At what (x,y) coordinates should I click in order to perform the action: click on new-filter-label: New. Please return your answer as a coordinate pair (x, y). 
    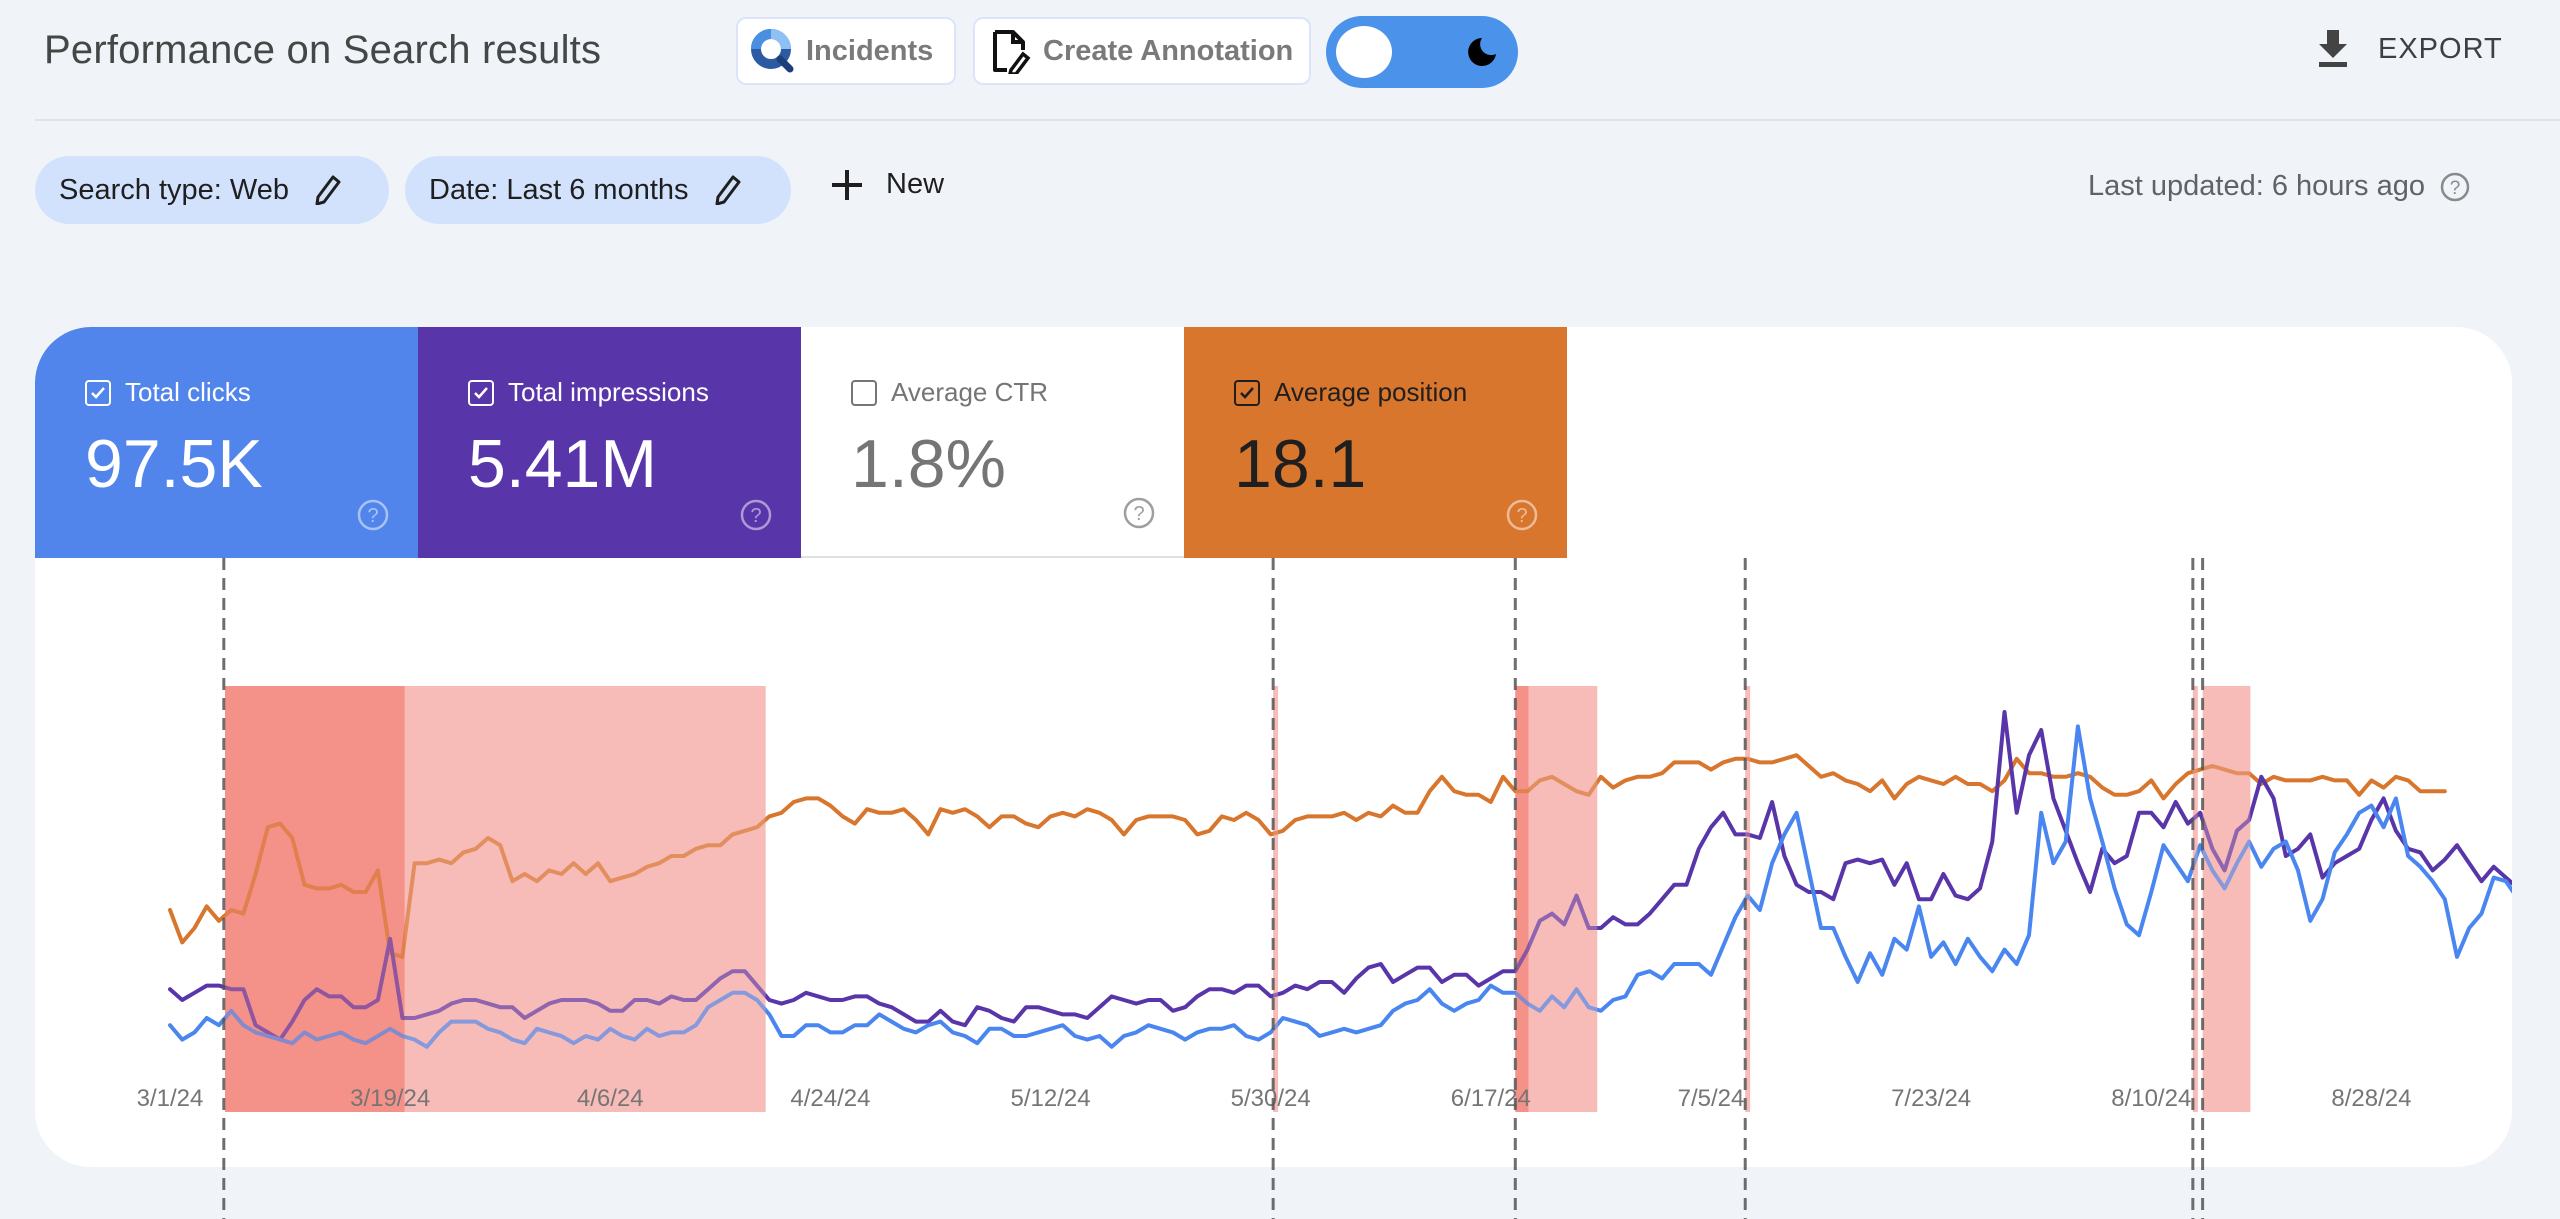
    Looking at the image, I should click on (915, 184).